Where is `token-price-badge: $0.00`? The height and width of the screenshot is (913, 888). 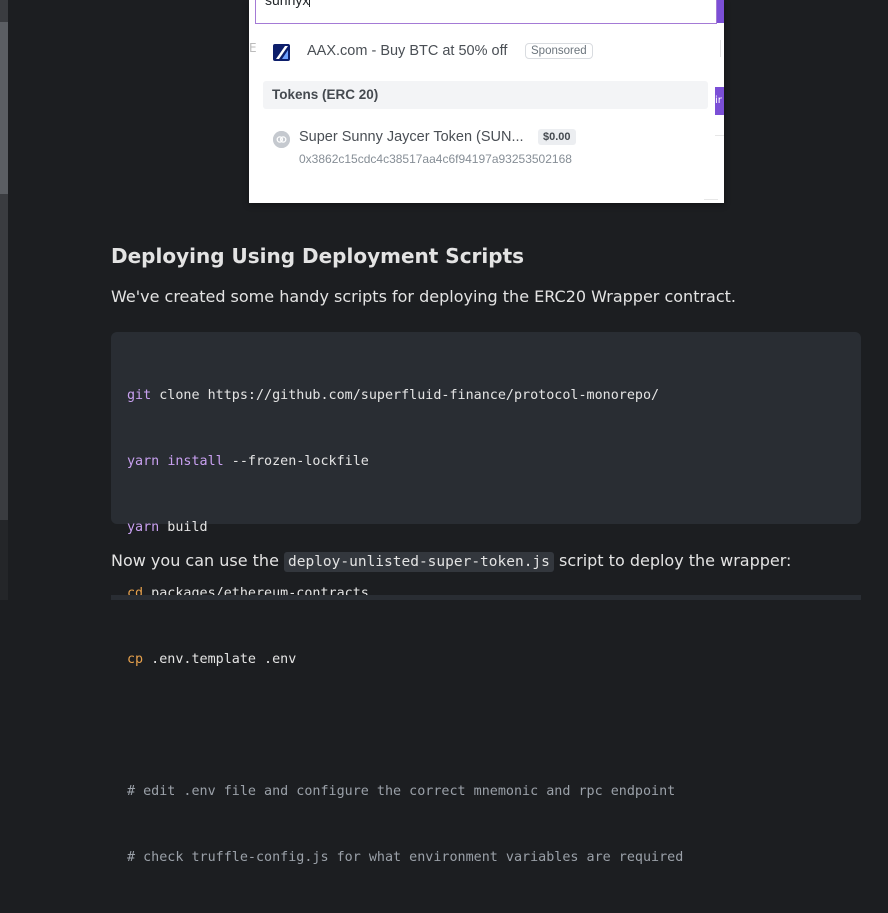 token-price-badge: $0.00 is located at coordinates (557, 137).